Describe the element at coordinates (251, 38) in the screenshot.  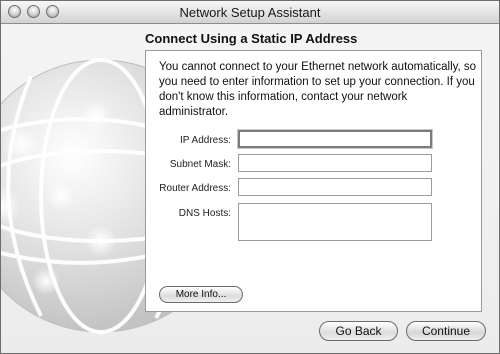
I see `page-heading: Connect Using a Static IP Address` at that location.